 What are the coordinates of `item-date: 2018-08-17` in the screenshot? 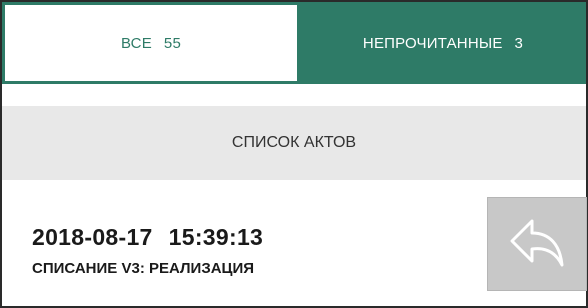 It's located at (92, 237).